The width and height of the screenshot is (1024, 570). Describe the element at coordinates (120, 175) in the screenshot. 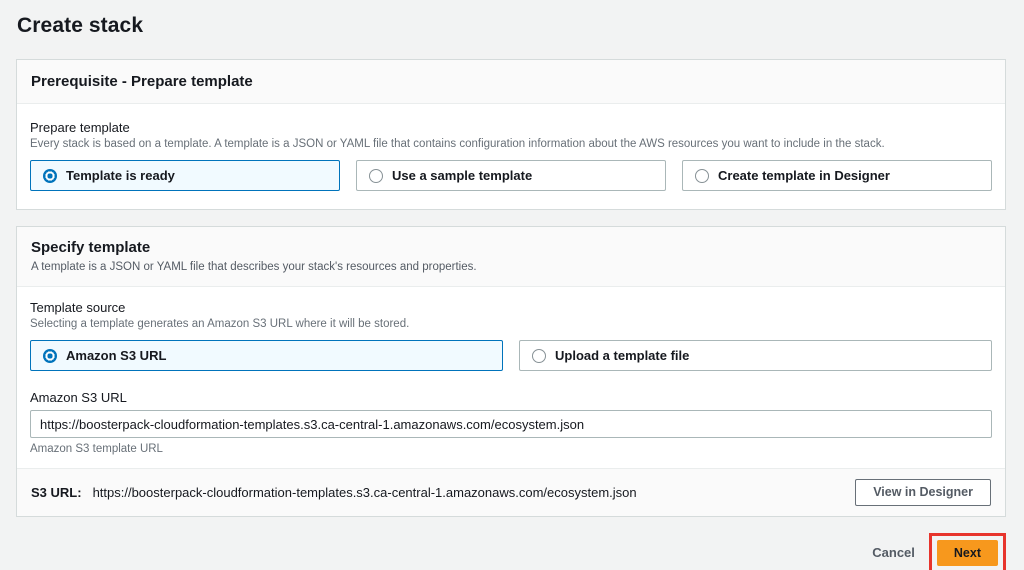

I see `radio-tile-label: Template is ready` at that location.